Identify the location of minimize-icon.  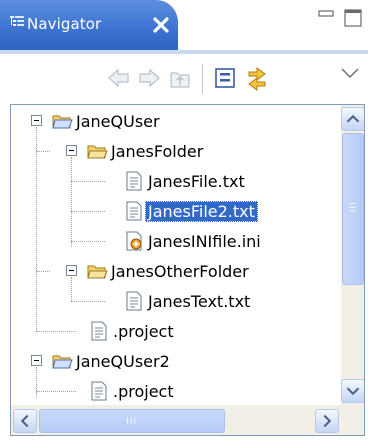
(326, 17).